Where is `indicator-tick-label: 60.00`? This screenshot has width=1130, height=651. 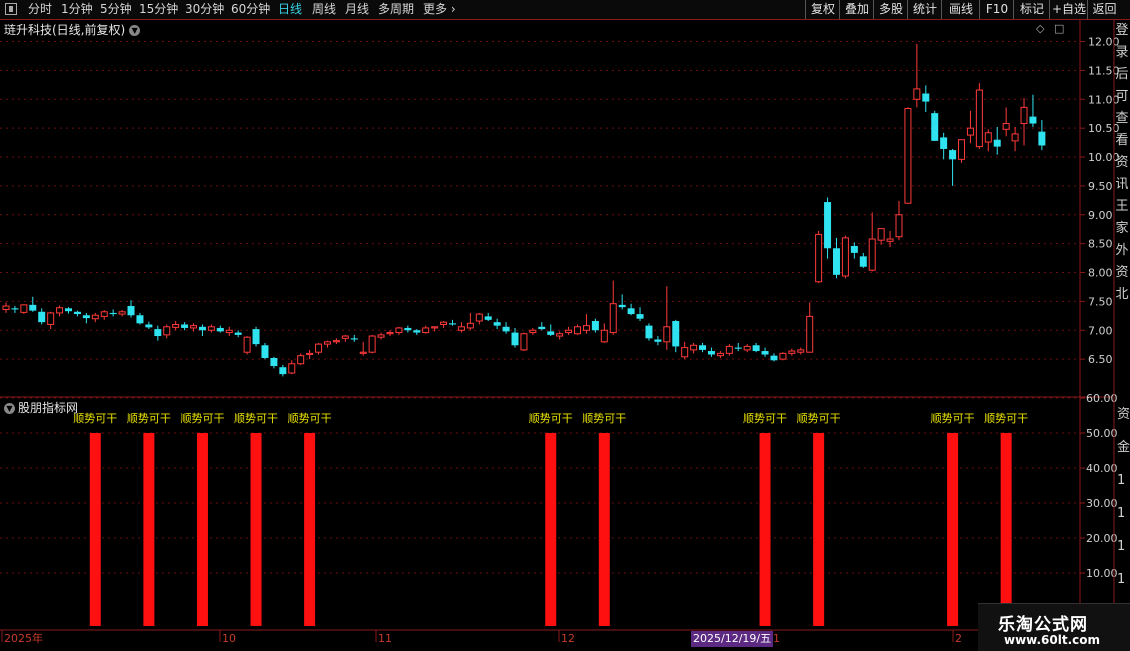
indicator-tick-label: 60.00 is located at coordinates (1102, 398).